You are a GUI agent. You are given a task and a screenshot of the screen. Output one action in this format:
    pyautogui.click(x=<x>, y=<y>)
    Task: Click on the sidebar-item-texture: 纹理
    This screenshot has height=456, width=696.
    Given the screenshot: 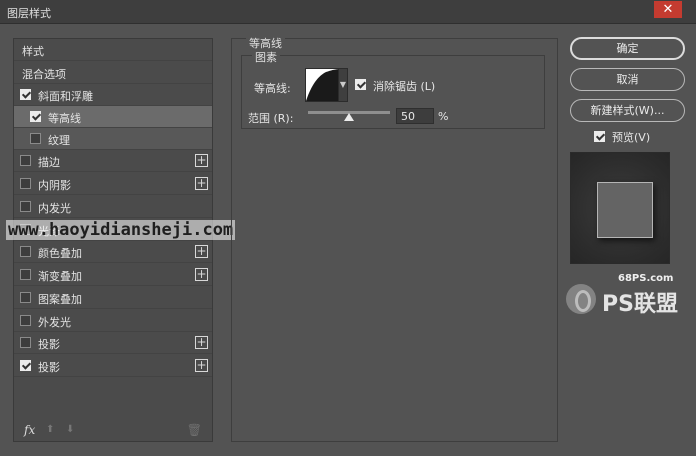 What is the action you would take?
    pyautogui.click(x=113, y=139)
    